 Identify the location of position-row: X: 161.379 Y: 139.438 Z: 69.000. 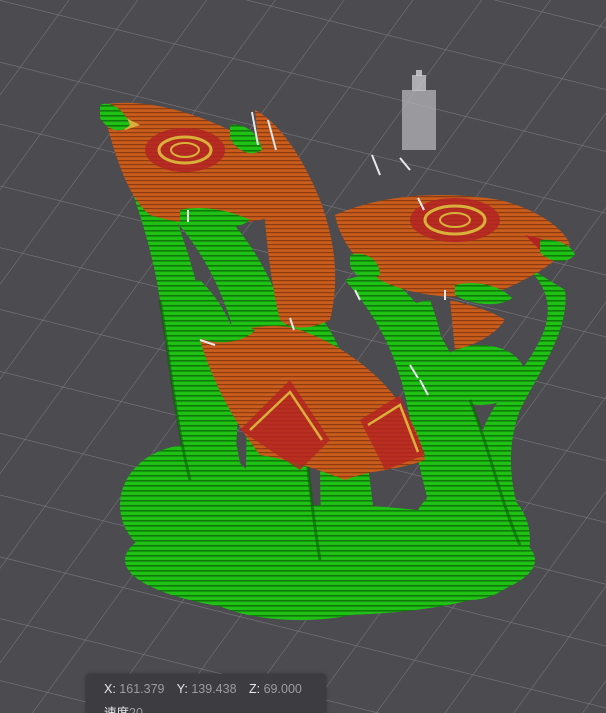
(207, 689).